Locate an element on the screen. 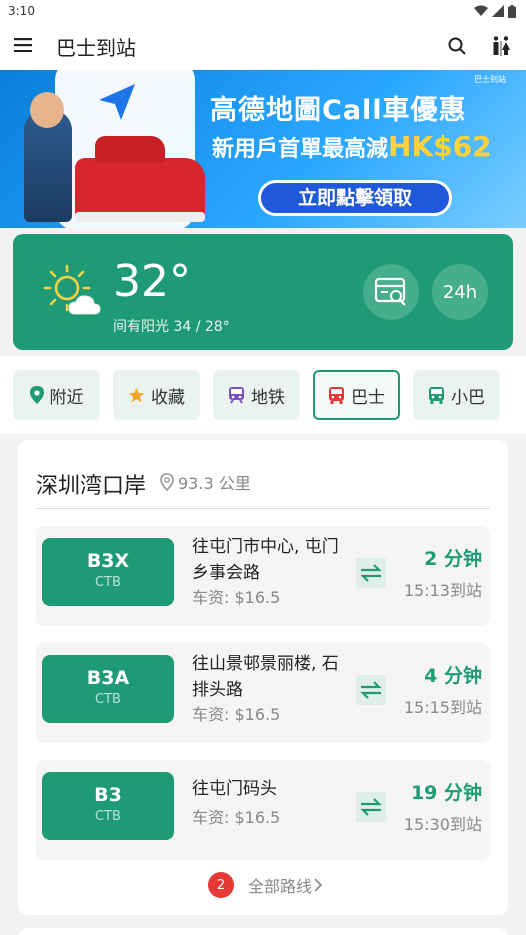 This screenshot has width=526, height=935. more-routes-count: 2 is located at coordinates (221, 885).